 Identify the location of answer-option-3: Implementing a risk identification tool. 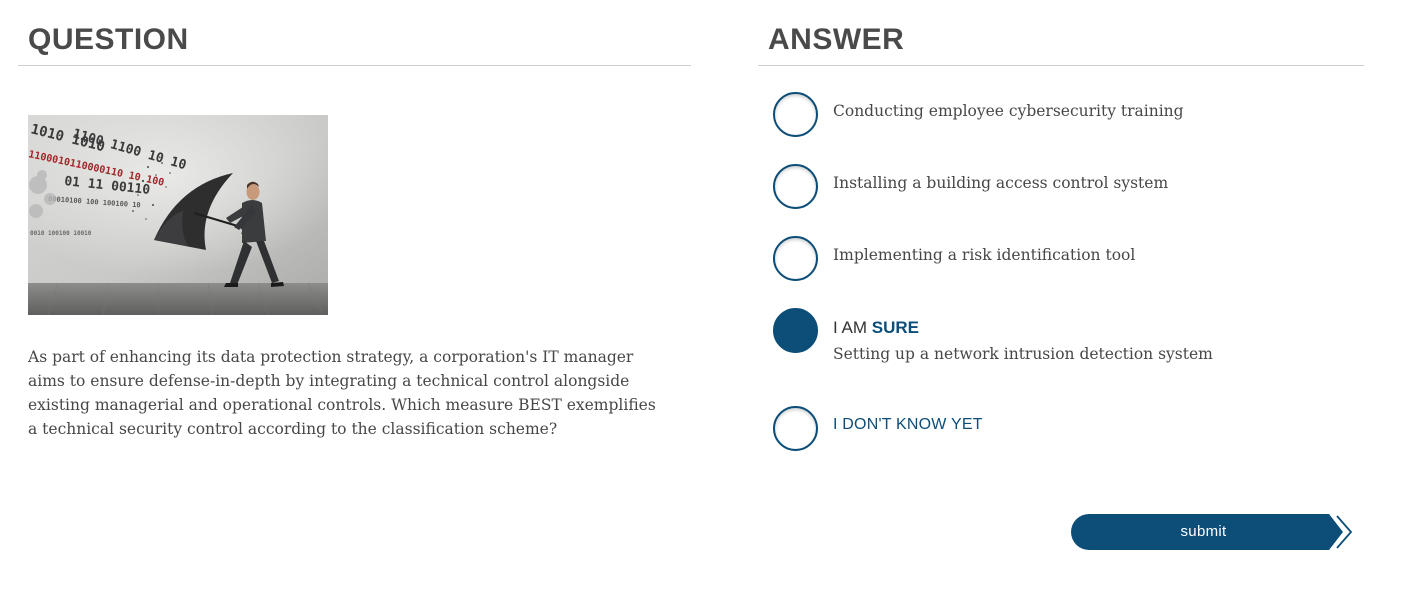
(1053, 259).